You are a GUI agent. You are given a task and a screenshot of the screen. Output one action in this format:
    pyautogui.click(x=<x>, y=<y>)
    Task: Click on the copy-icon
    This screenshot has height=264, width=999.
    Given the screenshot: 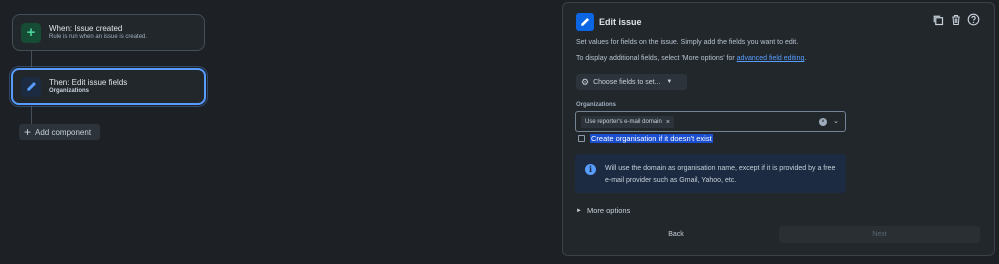 What is the action you would take?
    pyautogui.click(x=937, y=19)
    